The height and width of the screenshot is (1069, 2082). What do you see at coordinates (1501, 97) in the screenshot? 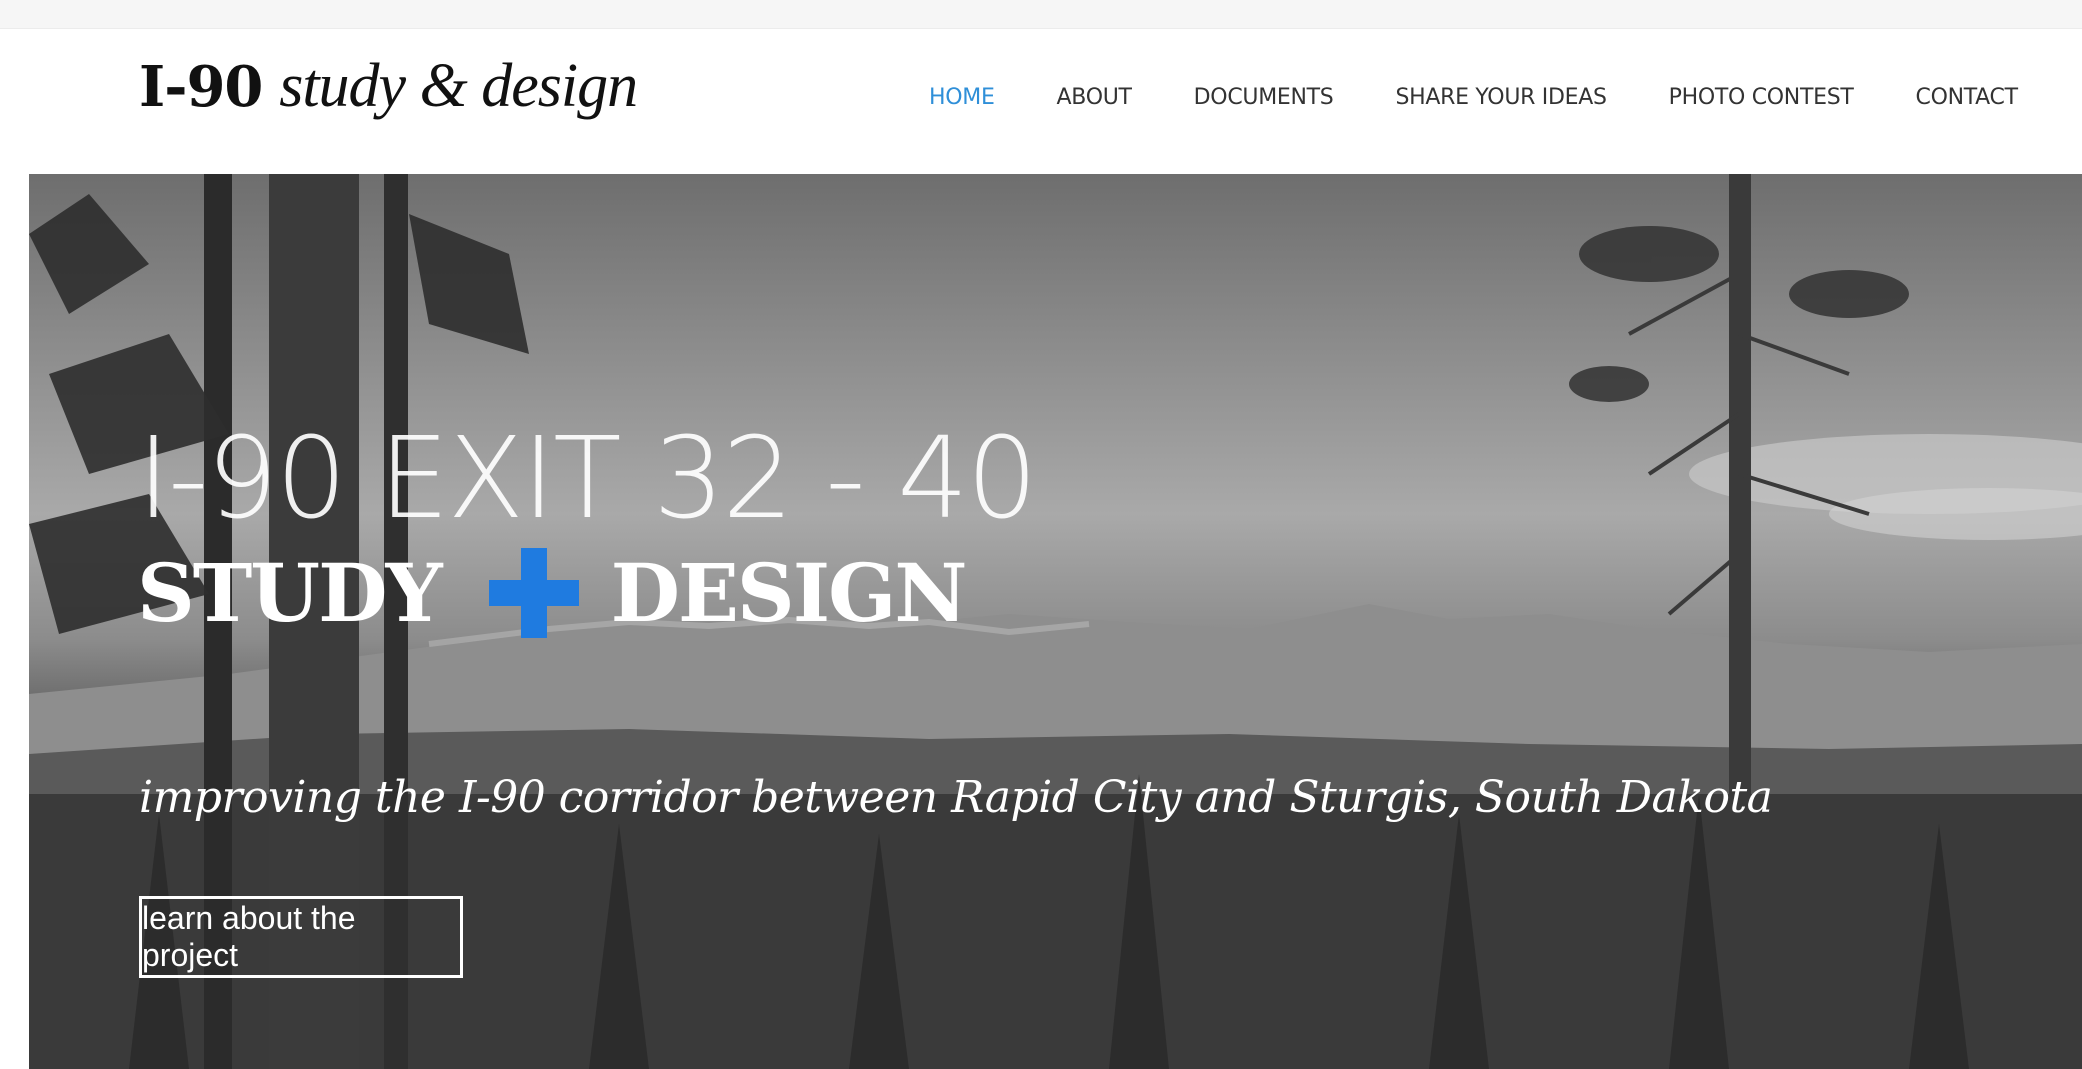
I see `nav-item-share-your-ideas: SHARE YOUR IDEAS` at bounding box center [1501, 97].